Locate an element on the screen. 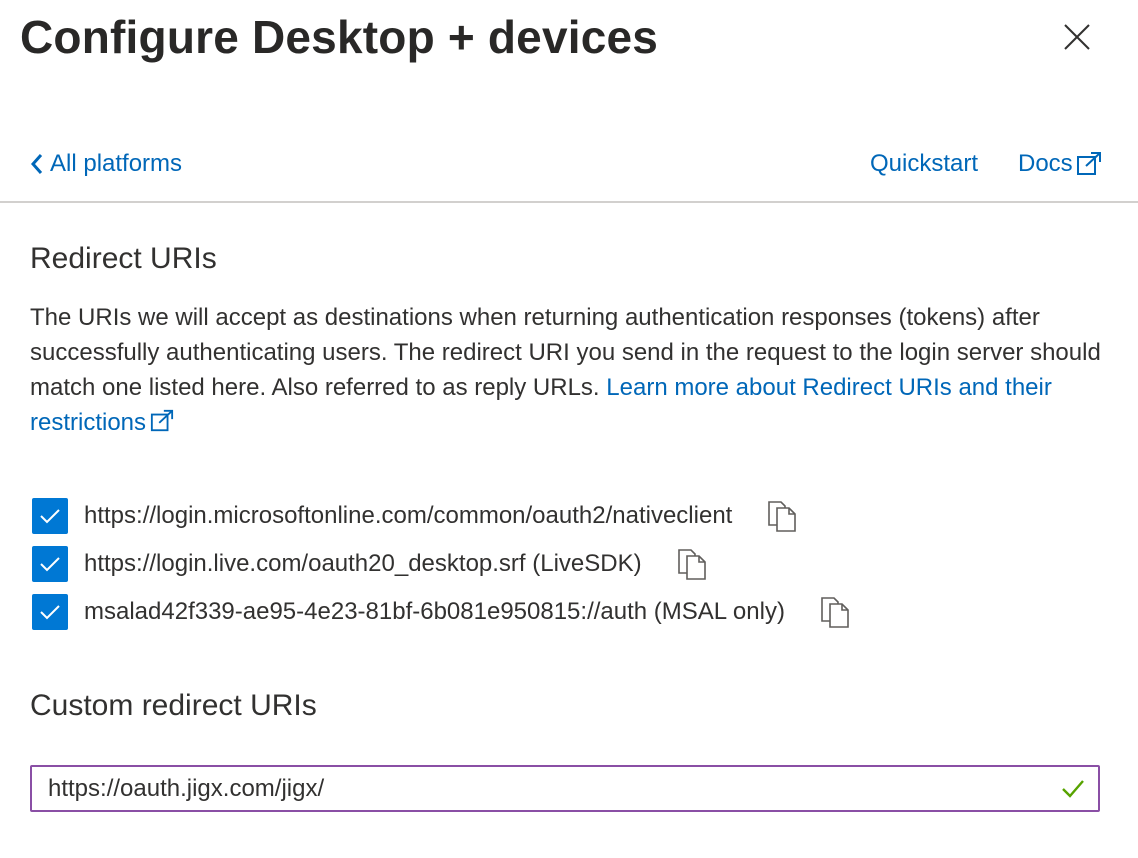 The image size is (1138, 858). custom-redirect-uris-heading: Custom redirect URIs is located at coordinates (173, 705).